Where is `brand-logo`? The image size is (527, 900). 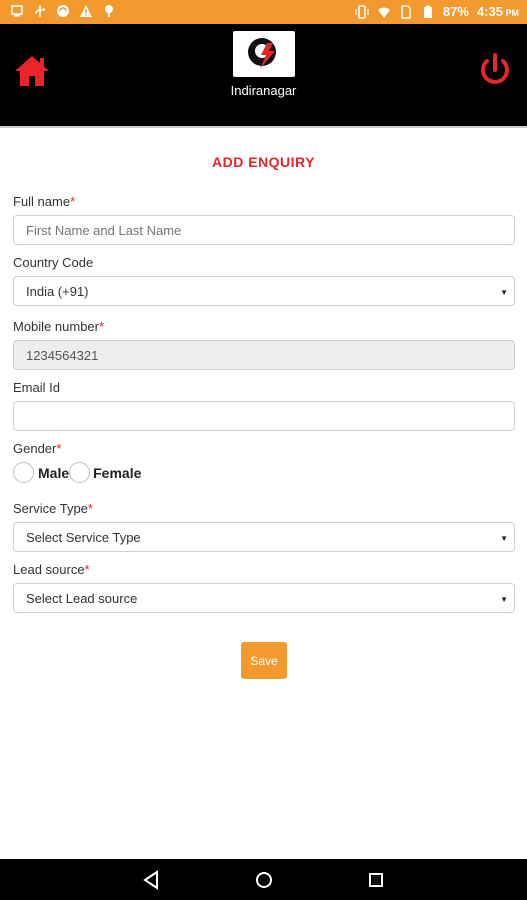 brand-logo is located at coordinates (264, 54).